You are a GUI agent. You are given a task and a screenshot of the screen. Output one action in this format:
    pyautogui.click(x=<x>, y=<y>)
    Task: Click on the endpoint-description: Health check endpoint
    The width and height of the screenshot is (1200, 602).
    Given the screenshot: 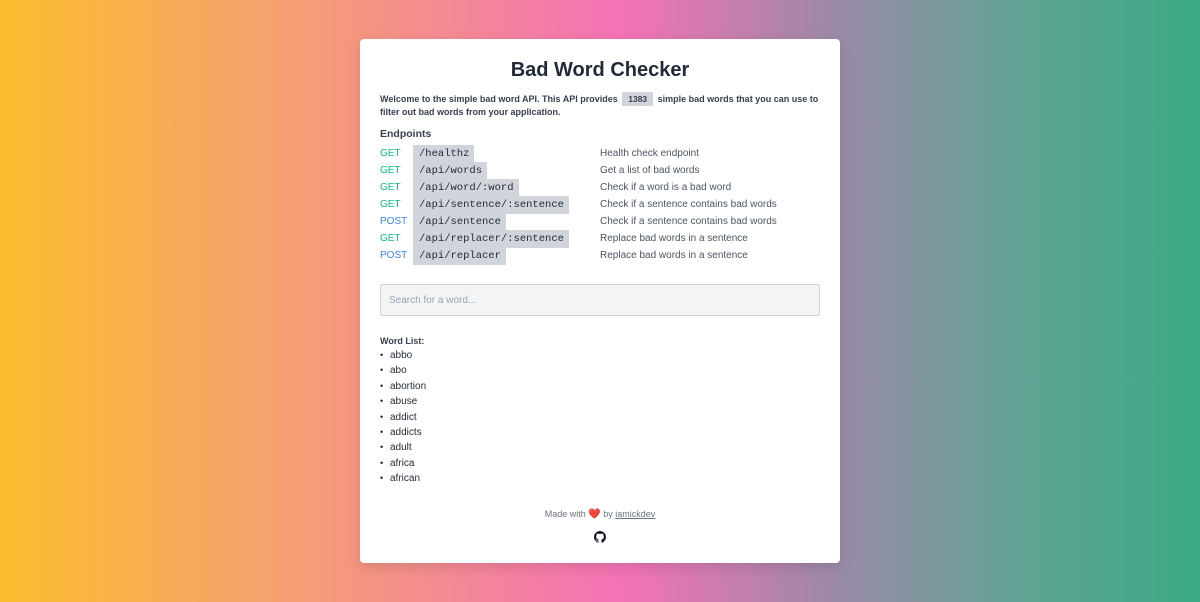 What is the action you would take?
    pyautogui.click(x=649, y=153)
    